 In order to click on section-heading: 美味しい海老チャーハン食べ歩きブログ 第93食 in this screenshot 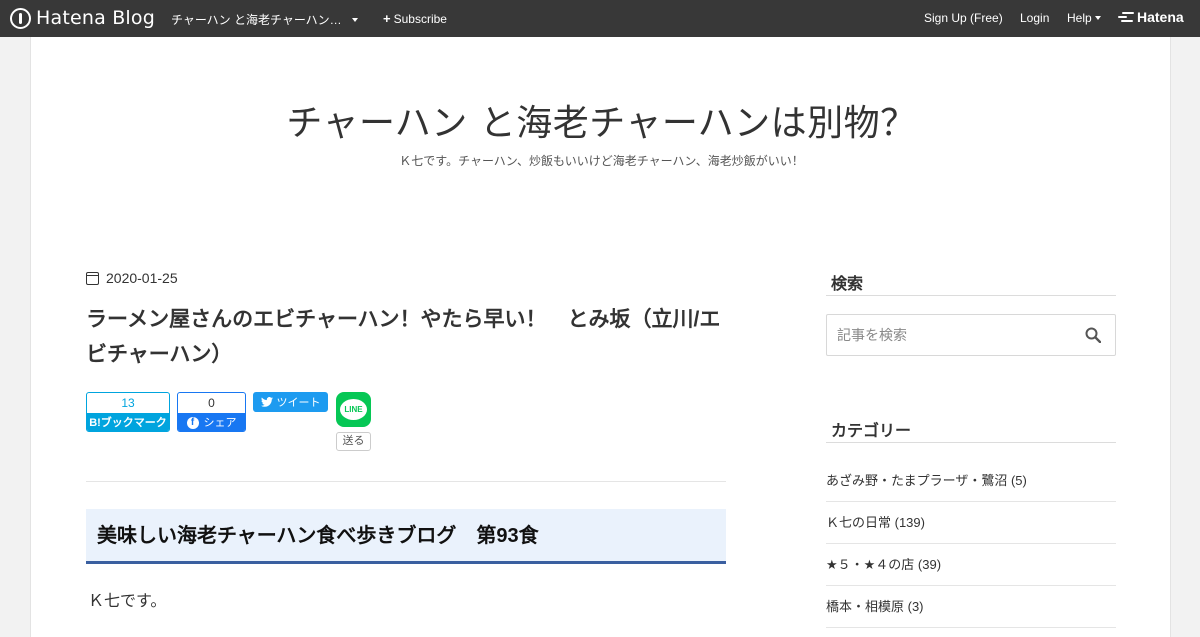, I will do `click(406, 536)`.